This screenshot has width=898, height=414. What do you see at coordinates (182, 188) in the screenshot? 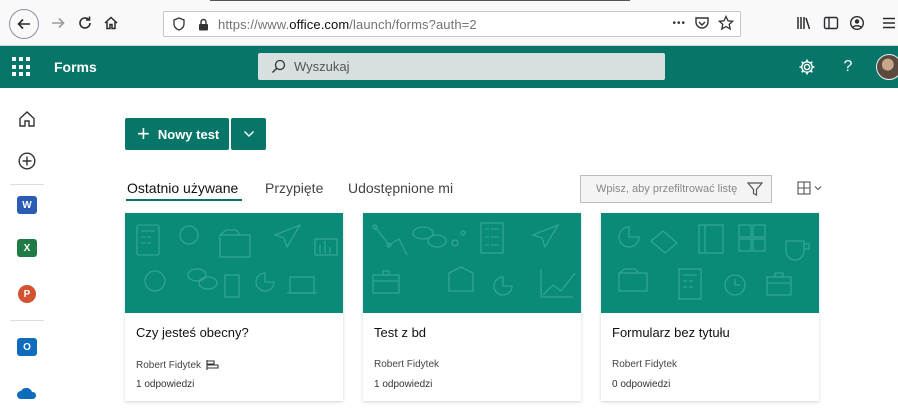
I see `tab-recent: Ostatnio używane` at bounding box center [182, 188].